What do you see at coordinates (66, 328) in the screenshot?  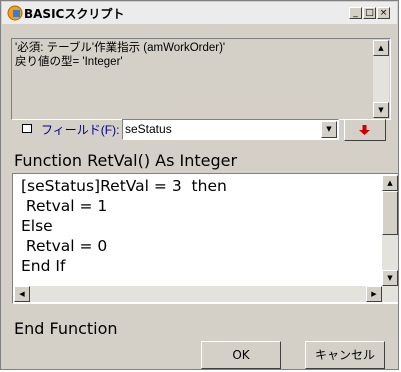 I see `function-footer: End Function` at bounding box center [66, 328].